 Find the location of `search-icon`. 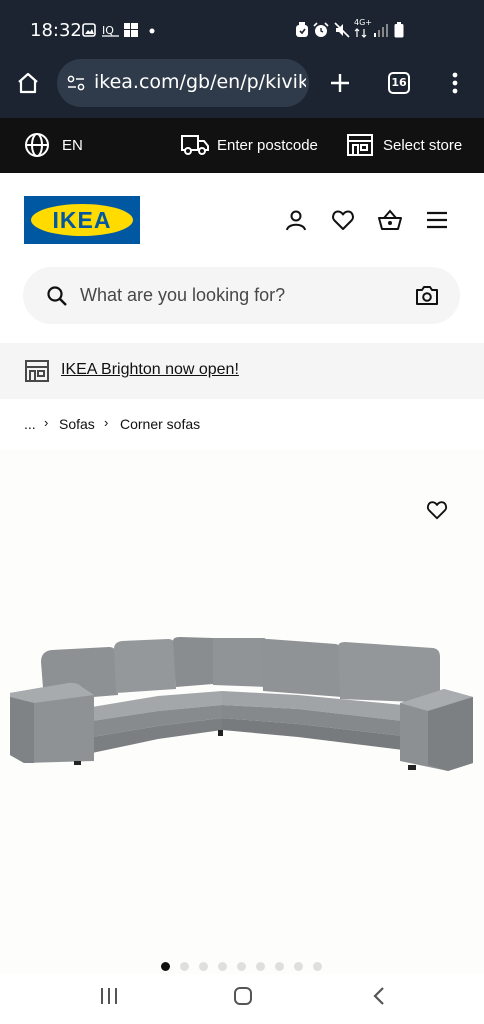

search-icon is located at coordinates (57, 296).